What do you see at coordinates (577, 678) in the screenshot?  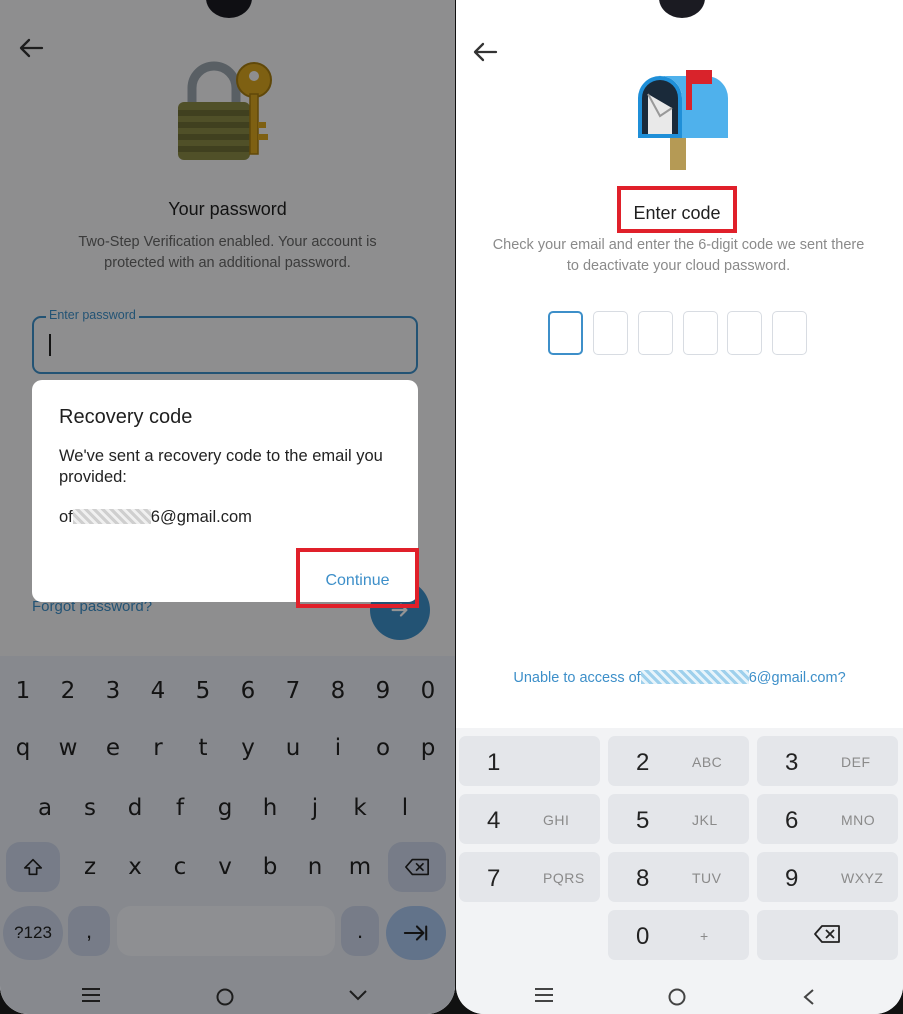 I see `unable-prefix: Unable to access of` at bounding box center [577, 678].